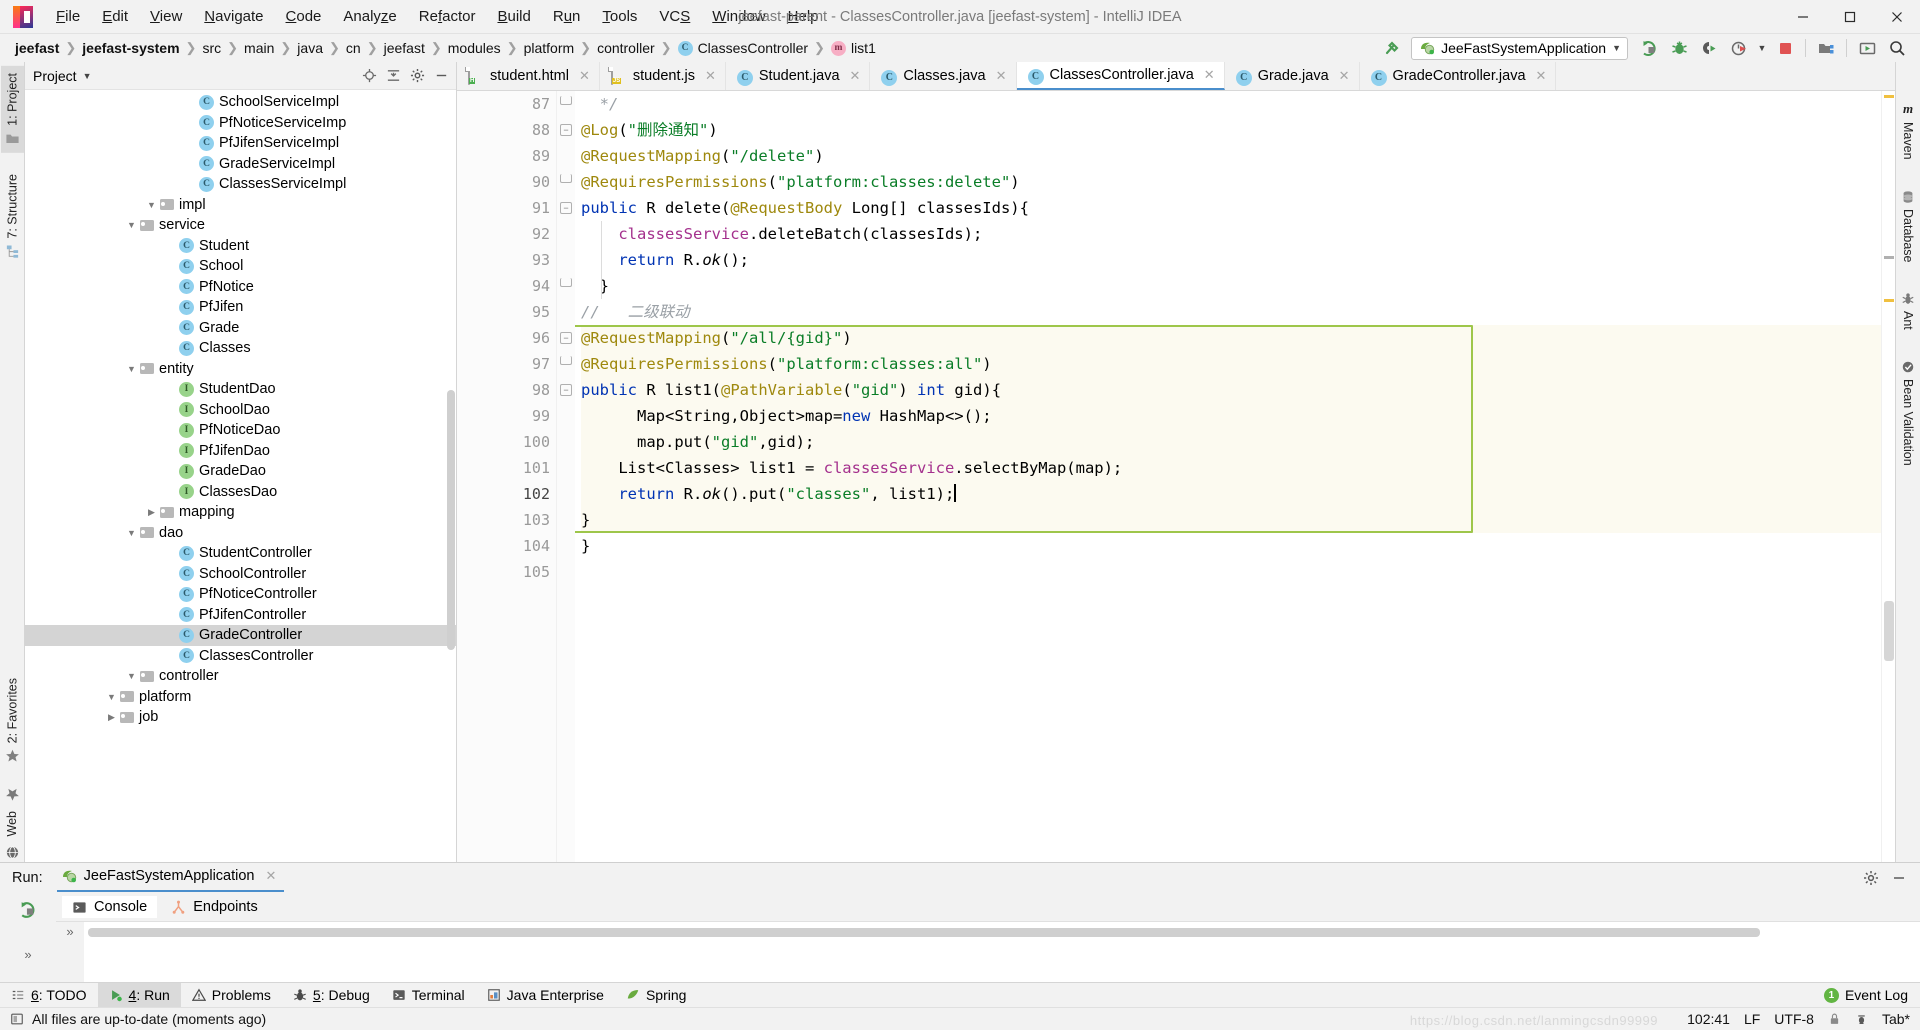 Image resolution: width=1920 pixels, height=1030 pixels. What do you see at coordinates (1876, 995) in the screenshot?
I see `event-log-label: Event Log` at bounding box center [1876, 995].